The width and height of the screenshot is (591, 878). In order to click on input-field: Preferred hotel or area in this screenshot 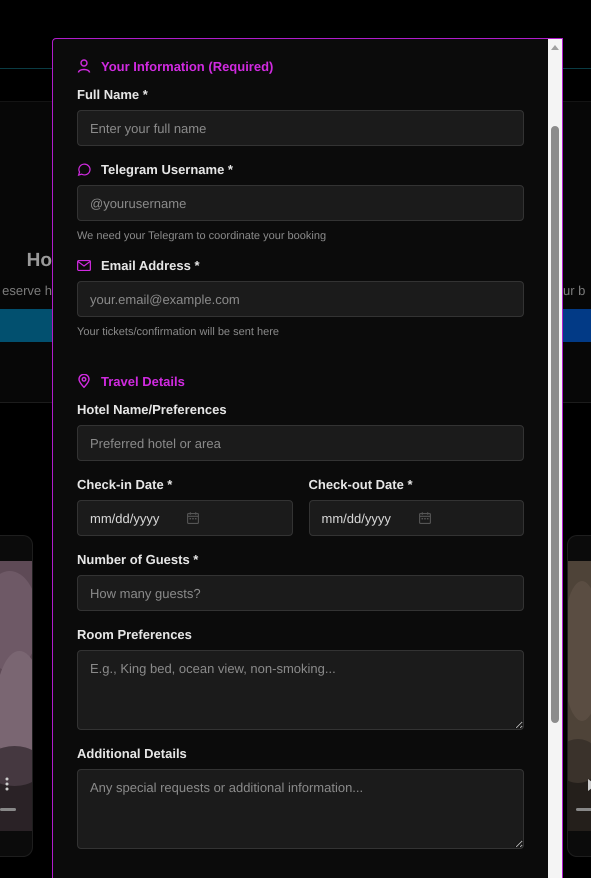, I will do `click(300, 443)`.